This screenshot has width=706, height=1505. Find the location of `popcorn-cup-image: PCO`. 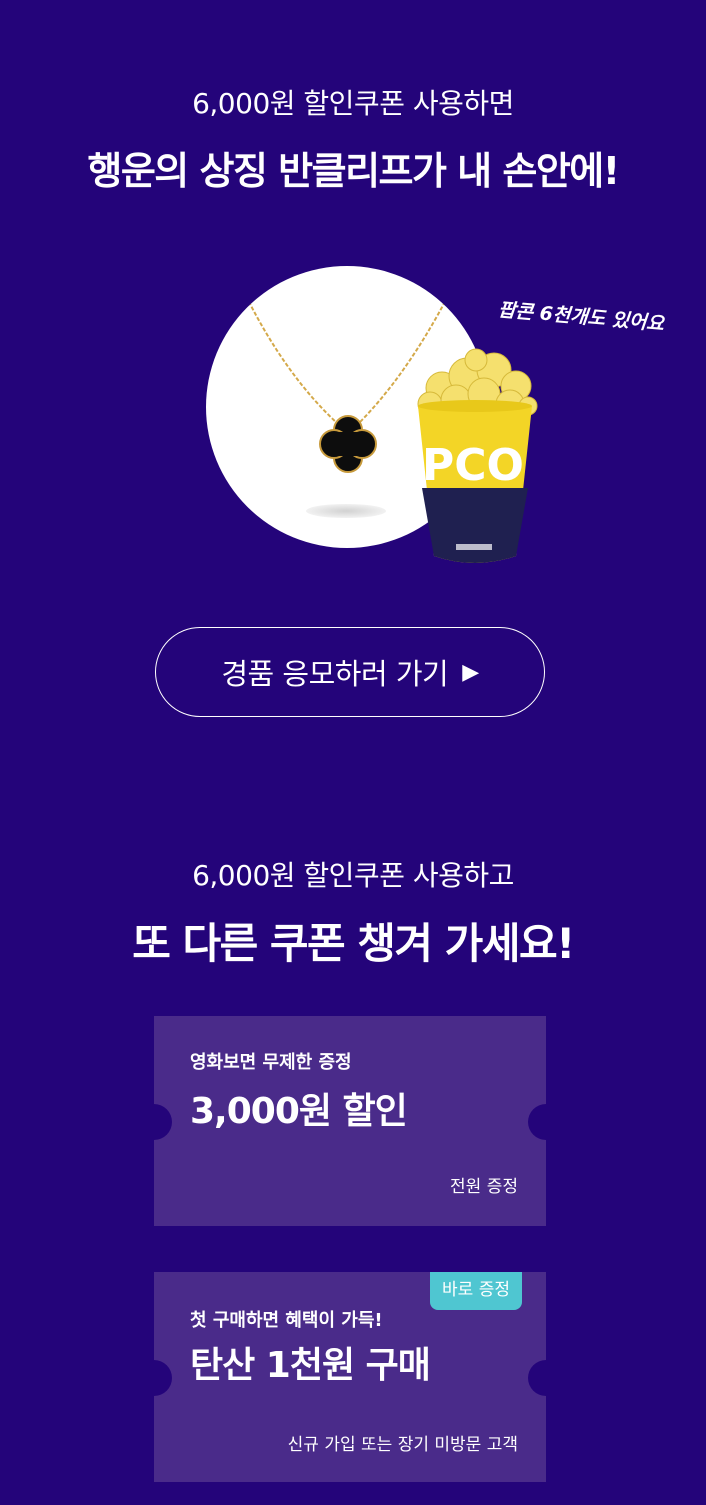

popcorn-cup-image: PCO is located at coordinates (477, 455).